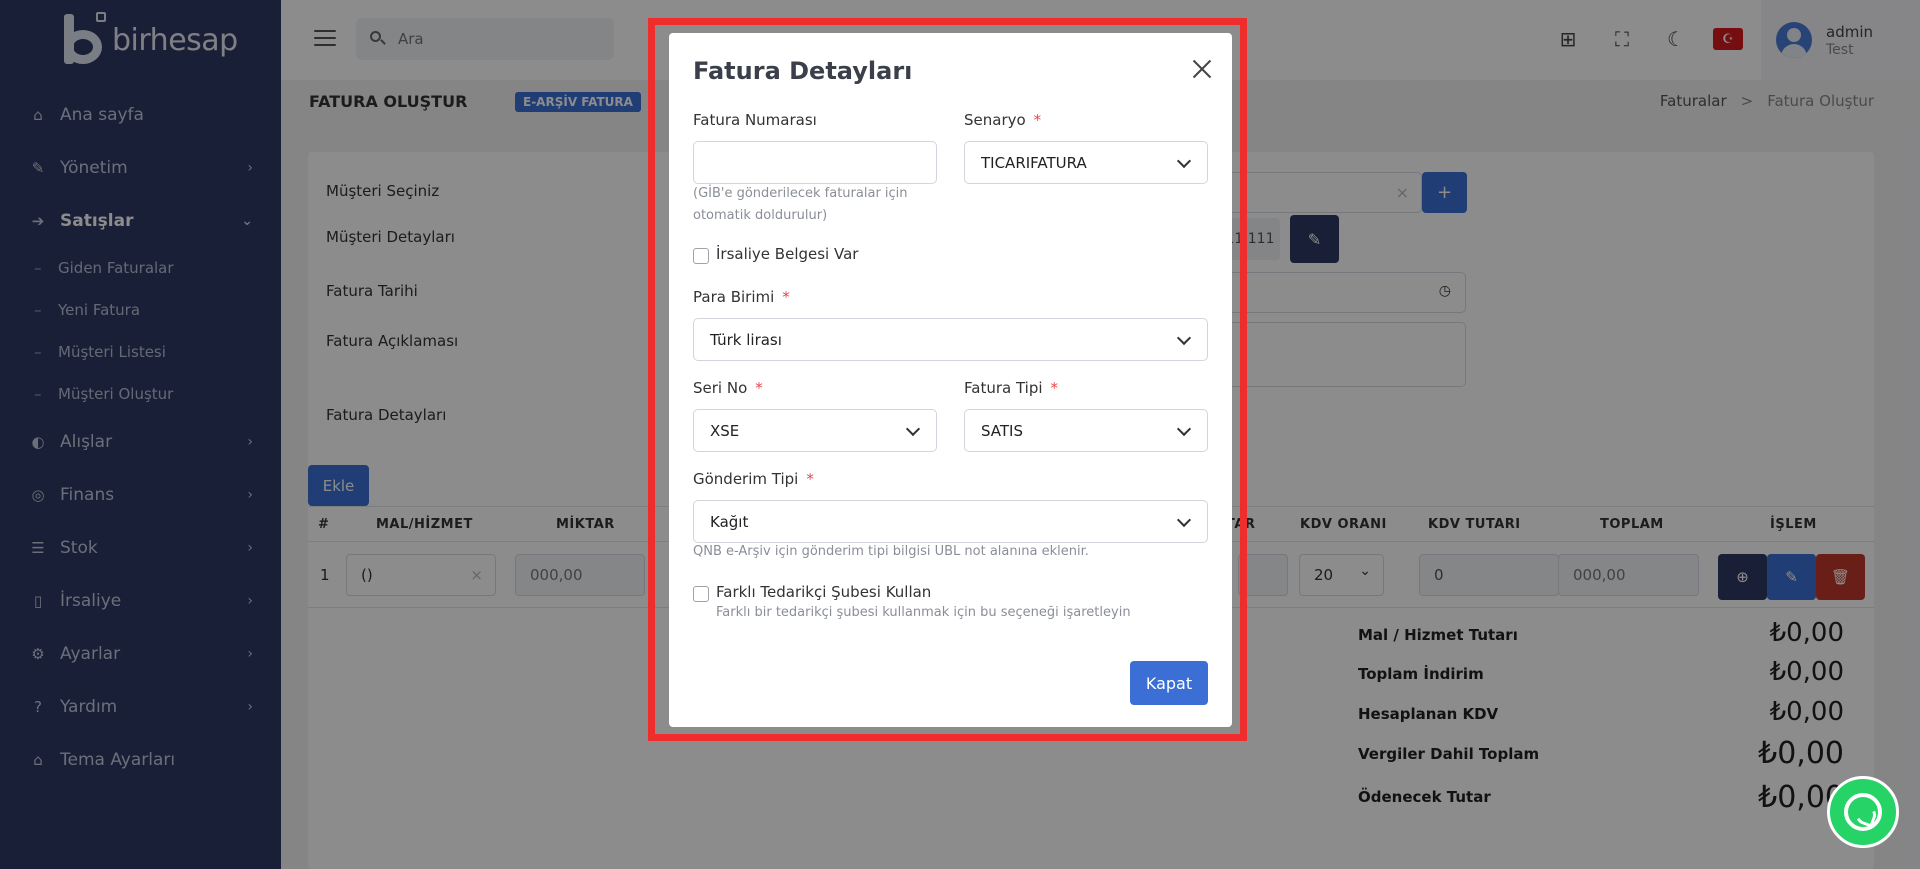 This screenshot has width=1920, height=869. I want to click on para-birimi-label-text: Para Birimi, so click(734, 297).